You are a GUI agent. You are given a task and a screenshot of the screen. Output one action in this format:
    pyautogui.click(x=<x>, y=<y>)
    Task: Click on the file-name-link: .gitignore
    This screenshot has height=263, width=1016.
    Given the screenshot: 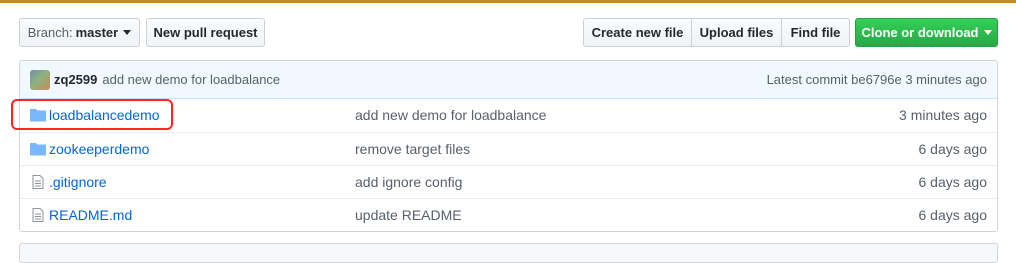 What is the action you would take?
    pyautogui.click(x=78, y=182)
    